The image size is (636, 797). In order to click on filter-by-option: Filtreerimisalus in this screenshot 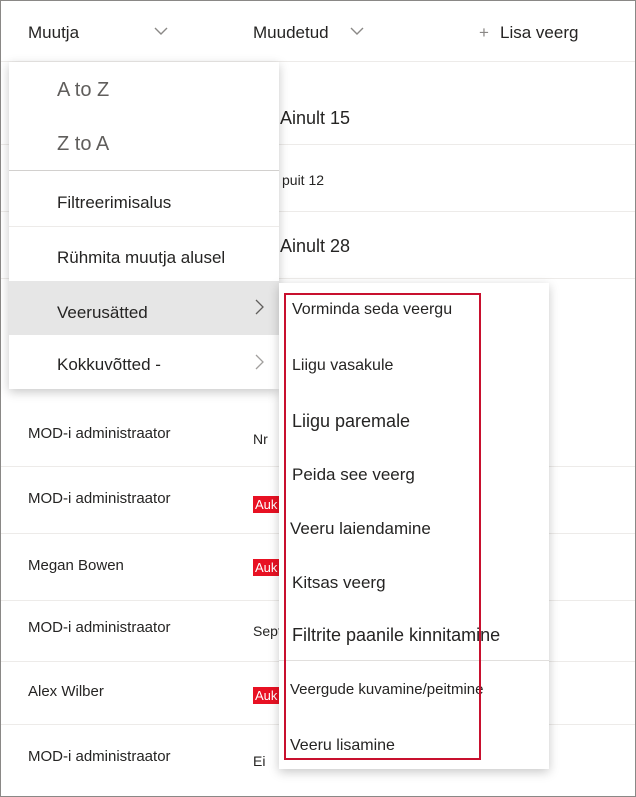, I will do `click(144, 200)`.